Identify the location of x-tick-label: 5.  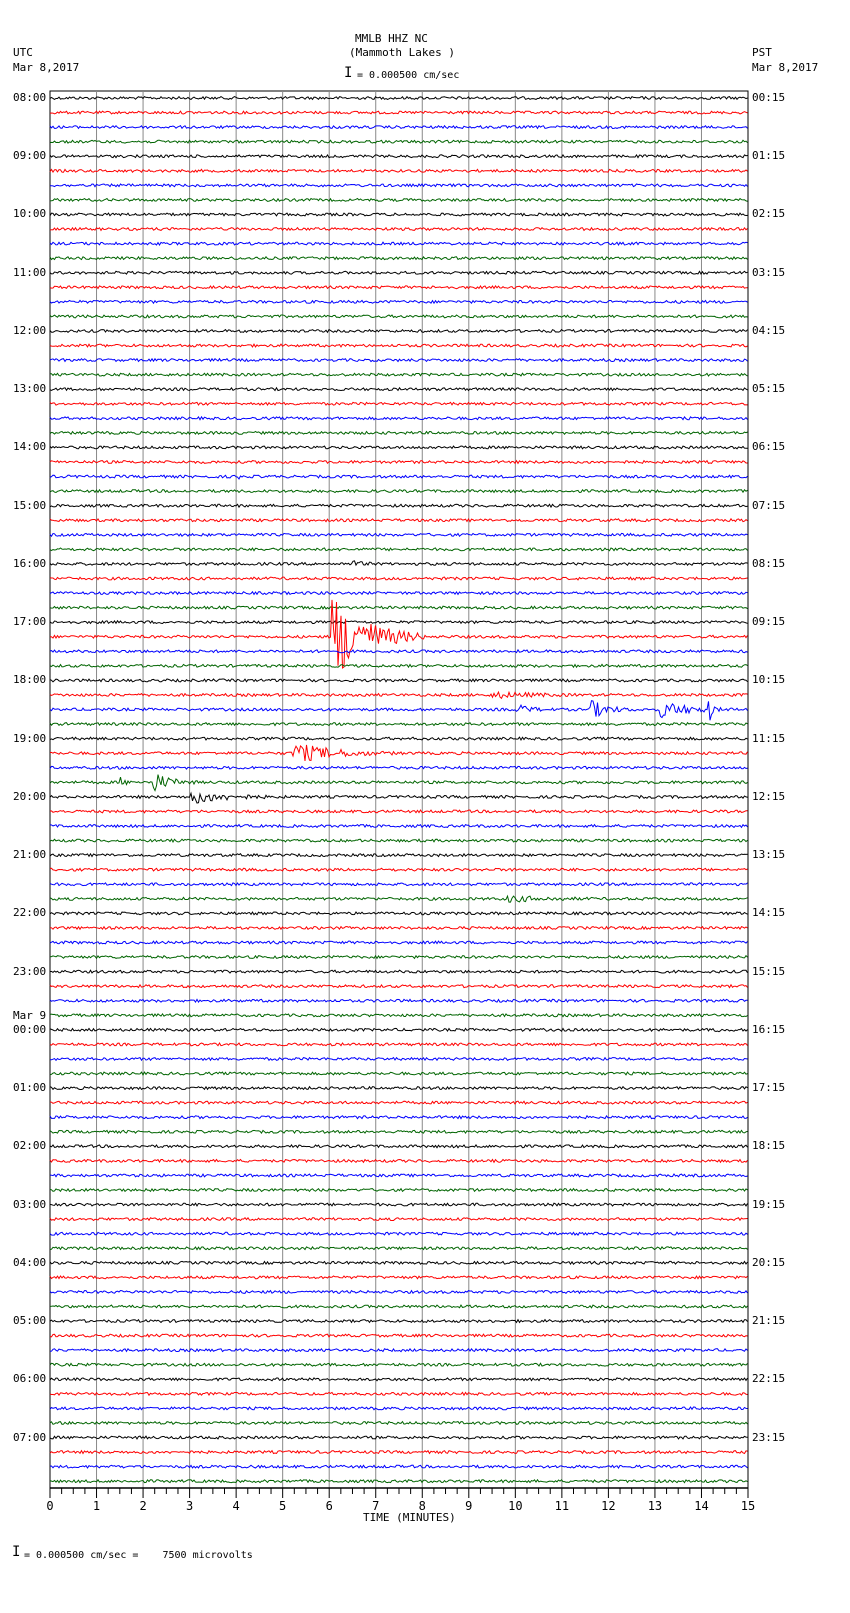
(282, 1506).